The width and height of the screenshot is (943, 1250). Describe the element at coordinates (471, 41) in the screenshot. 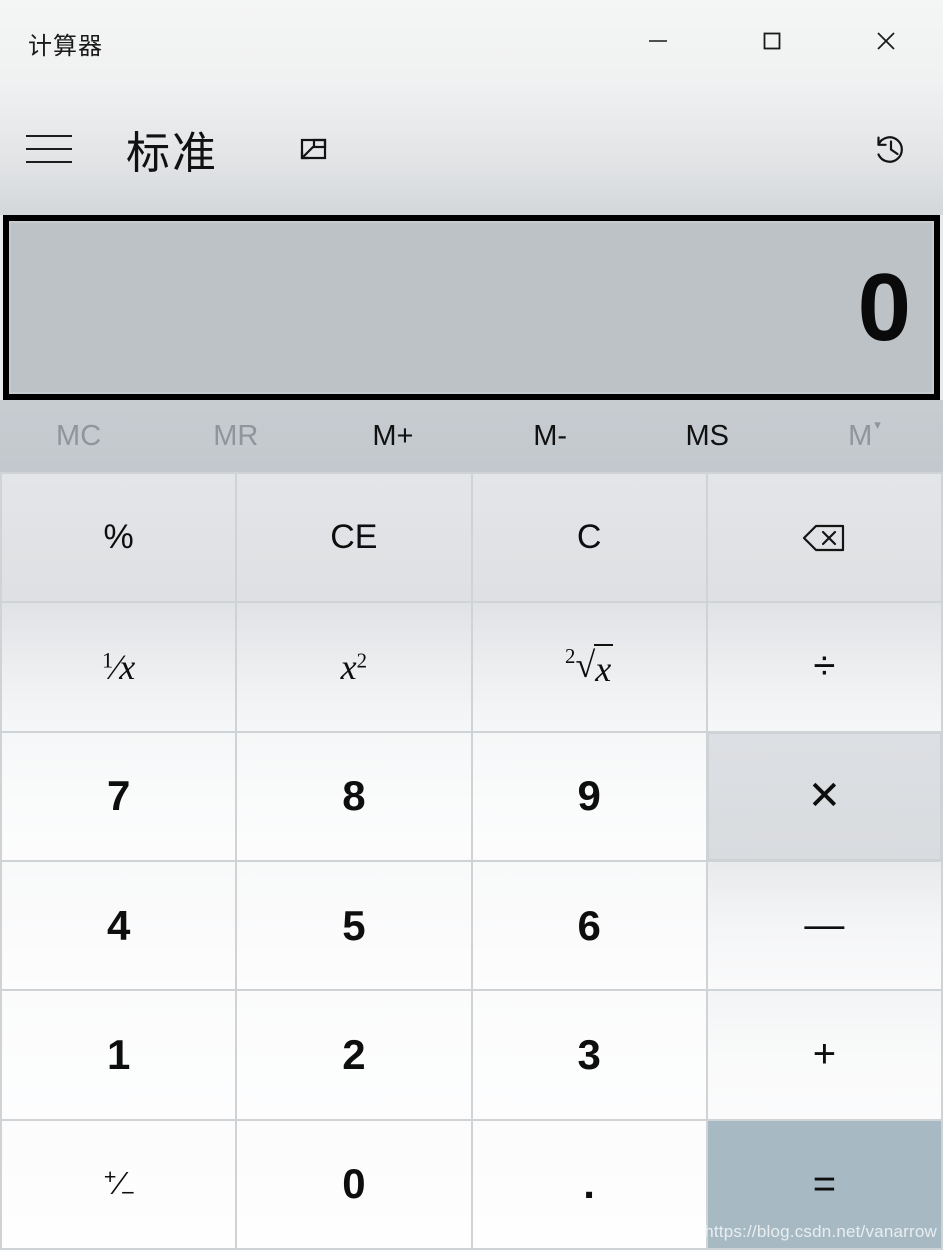

I see `title-bar: 计算器` at that location.